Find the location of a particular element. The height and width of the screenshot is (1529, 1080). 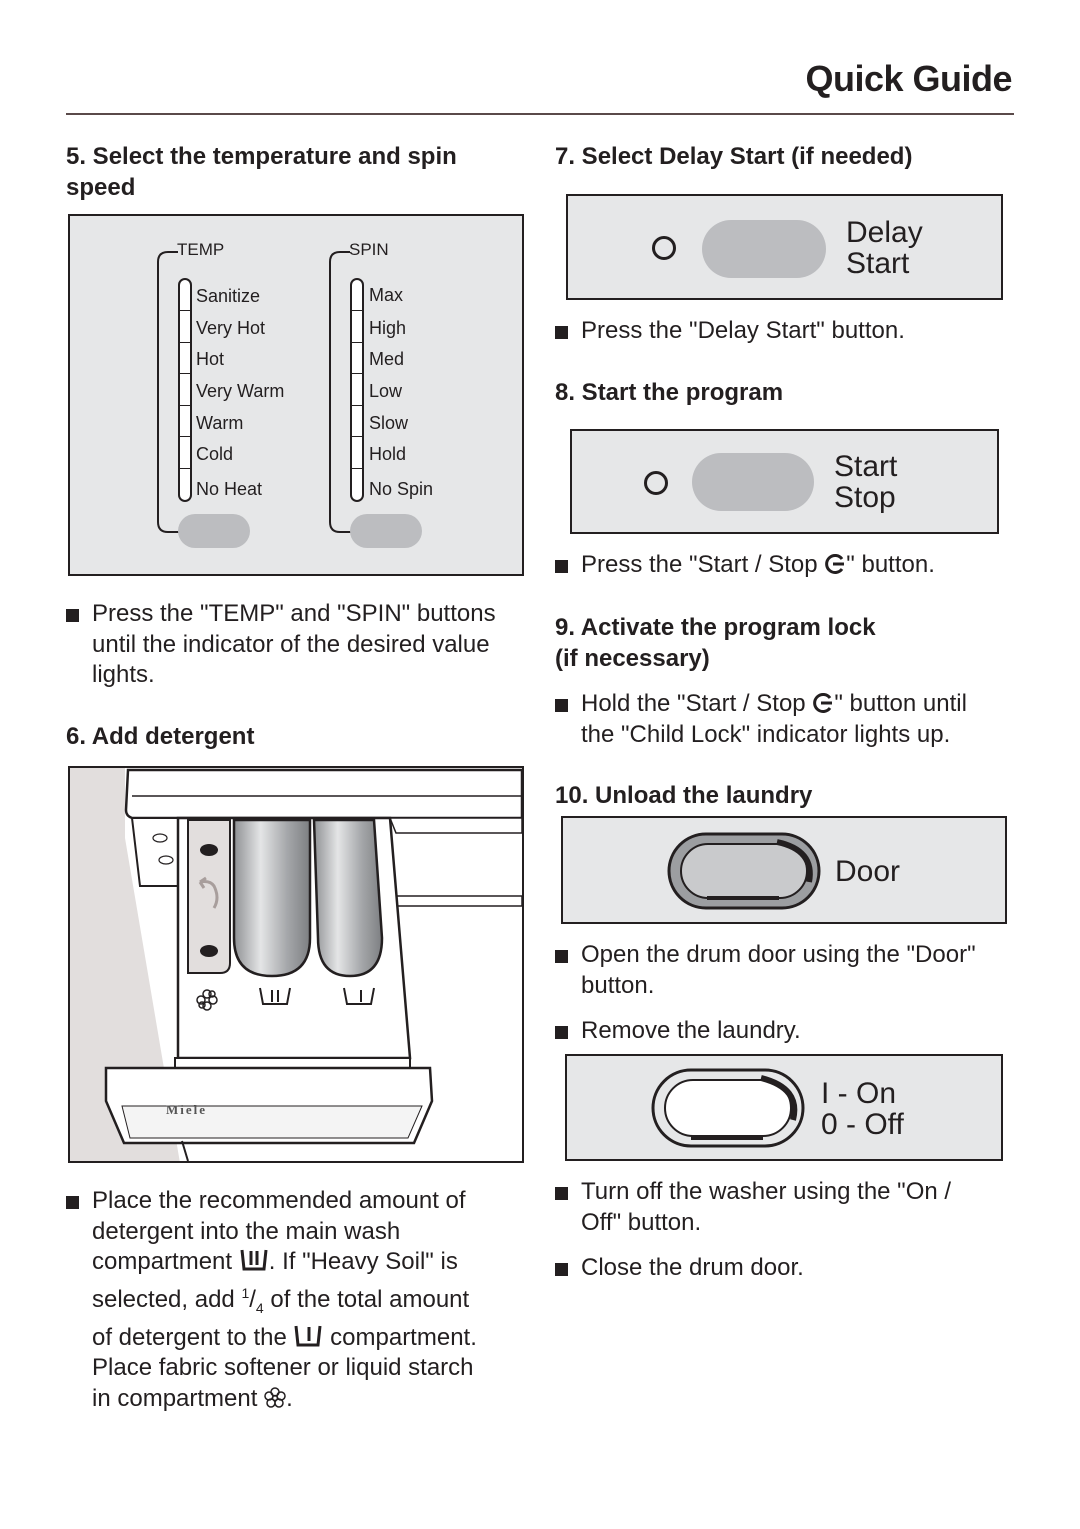

temp-label: TEMP is located at coordinates (201, 249).